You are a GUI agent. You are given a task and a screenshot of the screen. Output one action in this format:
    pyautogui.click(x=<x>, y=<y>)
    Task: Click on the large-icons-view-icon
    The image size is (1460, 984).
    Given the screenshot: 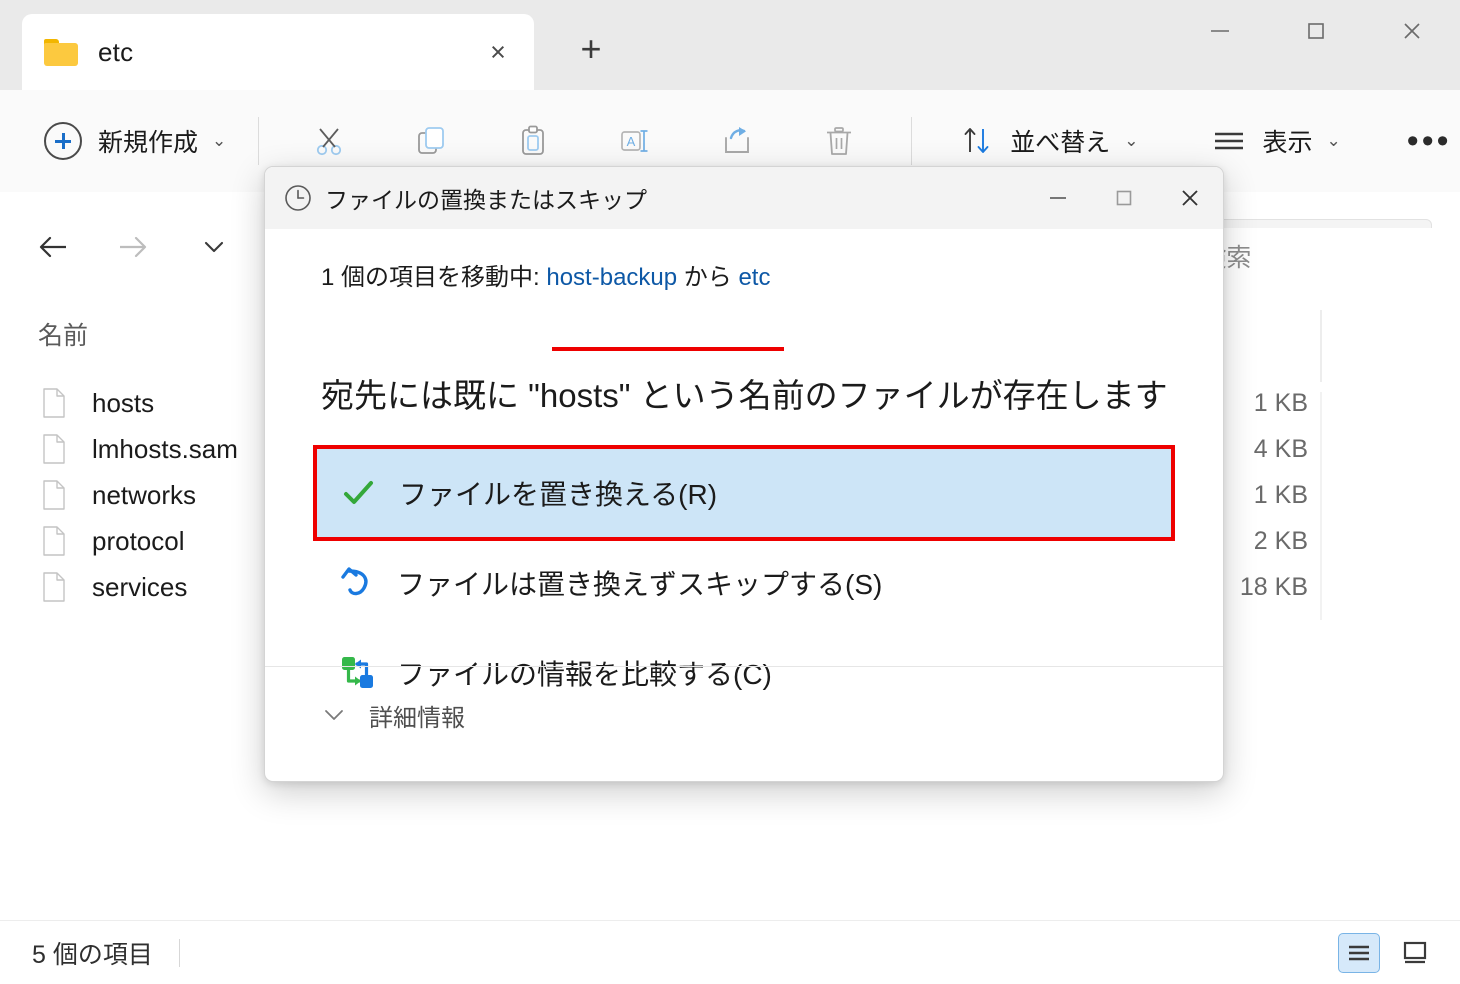 What is the action you would take?
    pyautogui.click(x=1415, y=953)
    